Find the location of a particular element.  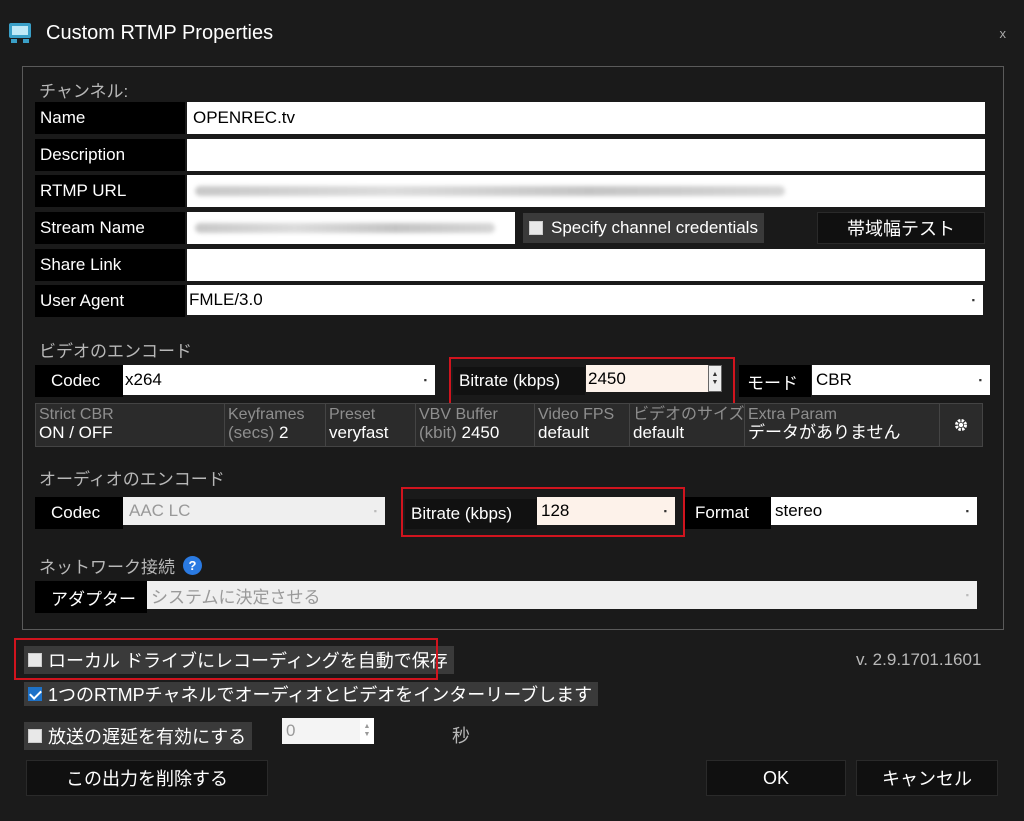

video-codec-value: x264 is located at coordinates (143, 379).